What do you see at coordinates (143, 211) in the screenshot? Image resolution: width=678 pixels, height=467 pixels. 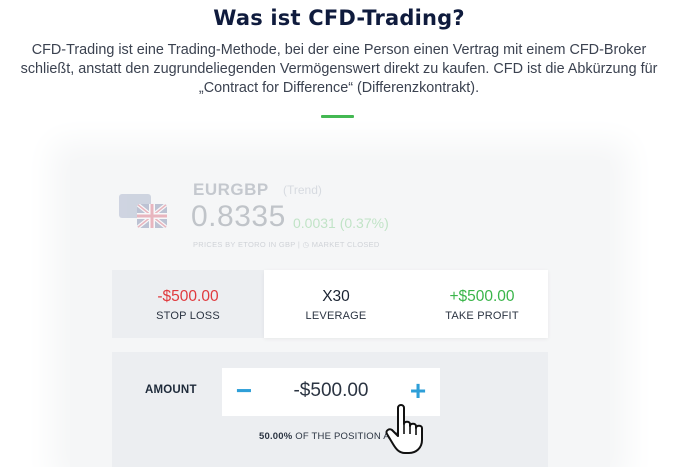 I see `eu-gb-flag-icon` at bounding box center [143, 211].